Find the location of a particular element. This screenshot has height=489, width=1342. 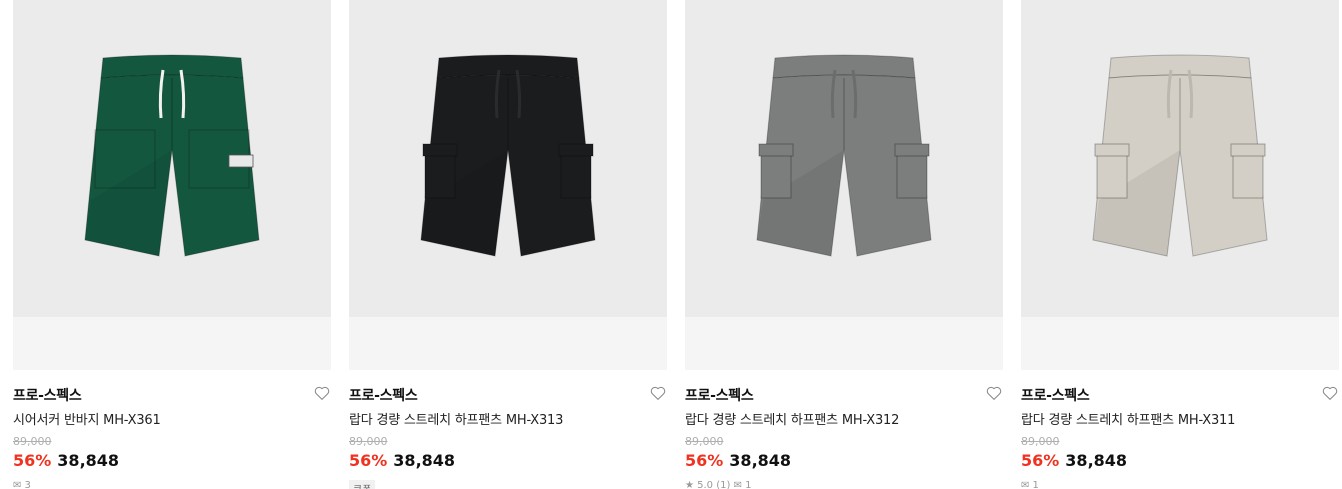

review-count: ✉ 1 is located at coordinates (1030, 484).